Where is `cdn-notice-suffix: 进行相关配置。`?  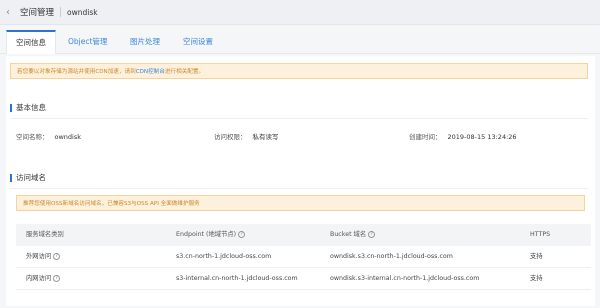
cdn-notice-suffix: 进行相关配置。 is located at coordinates (184, 72).